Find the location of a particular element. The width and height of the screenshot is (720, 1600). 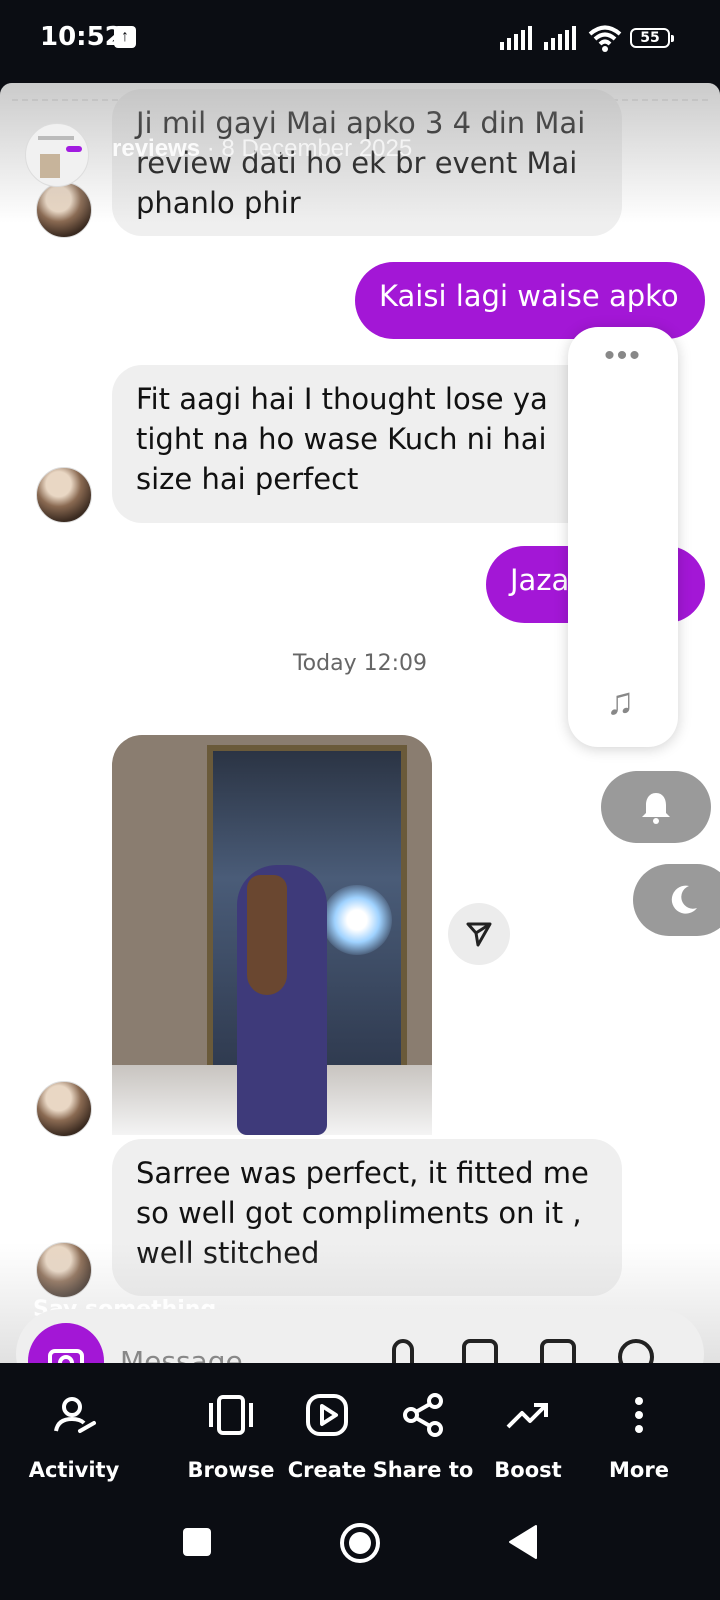

message-text: Jaza is located at coordinates (540, 580).